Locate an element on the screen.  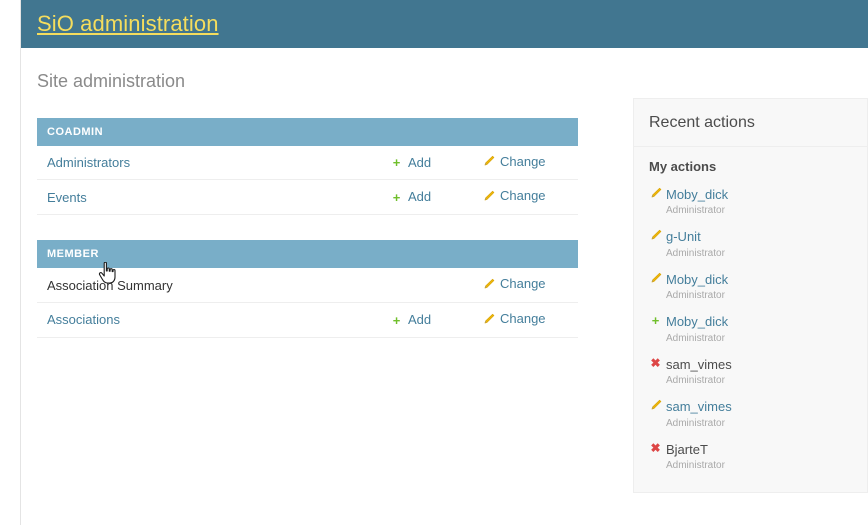
model-name-cell: Events is located at coordinates (208, 197).